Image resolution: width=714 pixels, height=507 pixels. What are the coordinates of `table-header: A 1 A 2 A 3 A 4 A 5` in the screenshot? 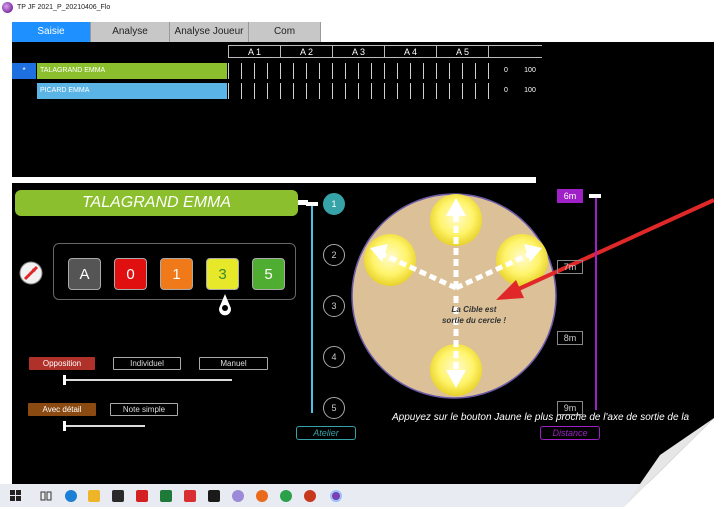 It's located at (385, 51).